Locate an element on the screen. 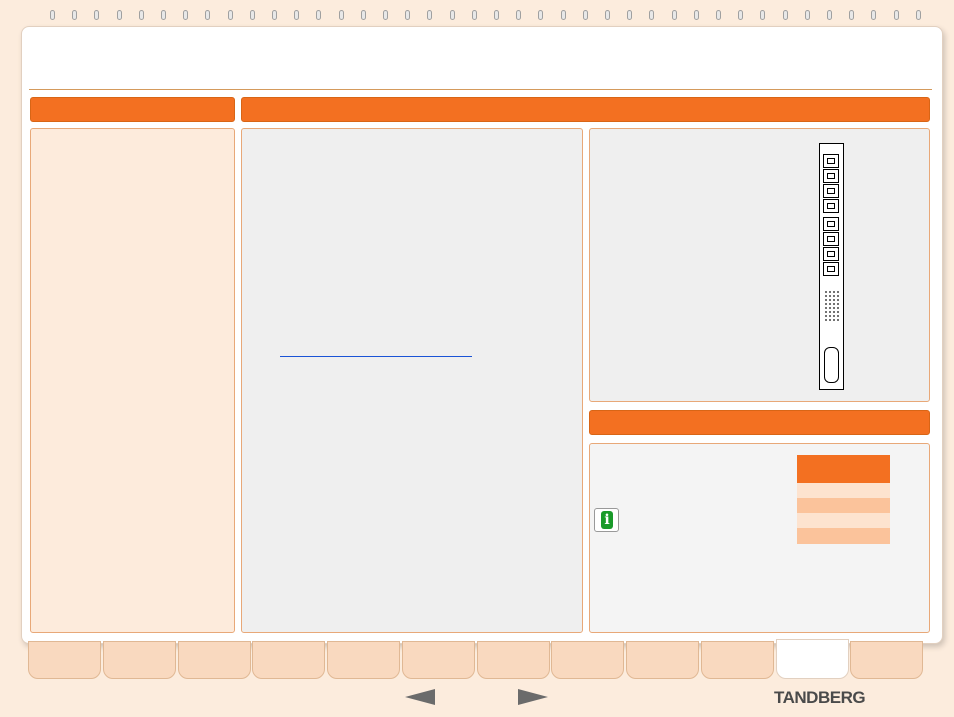 This screenshot has height=717, width=954. title-divider is located at coordinates (480, 89).